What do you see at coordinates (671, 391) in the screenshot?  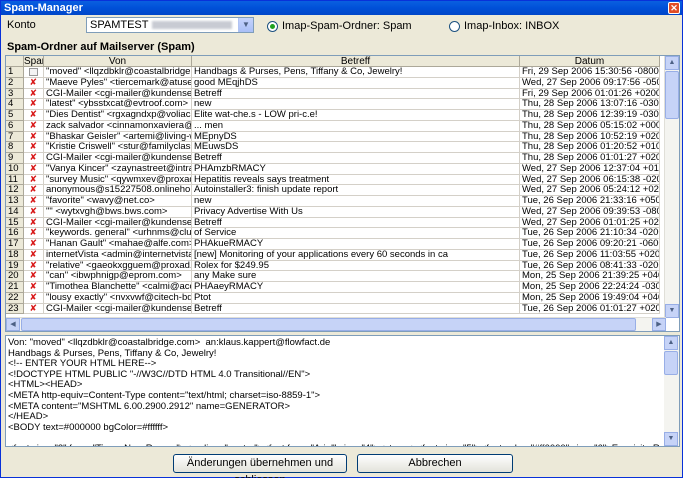 I see `detail-vertical-scrollbar: ▲ ▼` at bounding box center [671, 391].